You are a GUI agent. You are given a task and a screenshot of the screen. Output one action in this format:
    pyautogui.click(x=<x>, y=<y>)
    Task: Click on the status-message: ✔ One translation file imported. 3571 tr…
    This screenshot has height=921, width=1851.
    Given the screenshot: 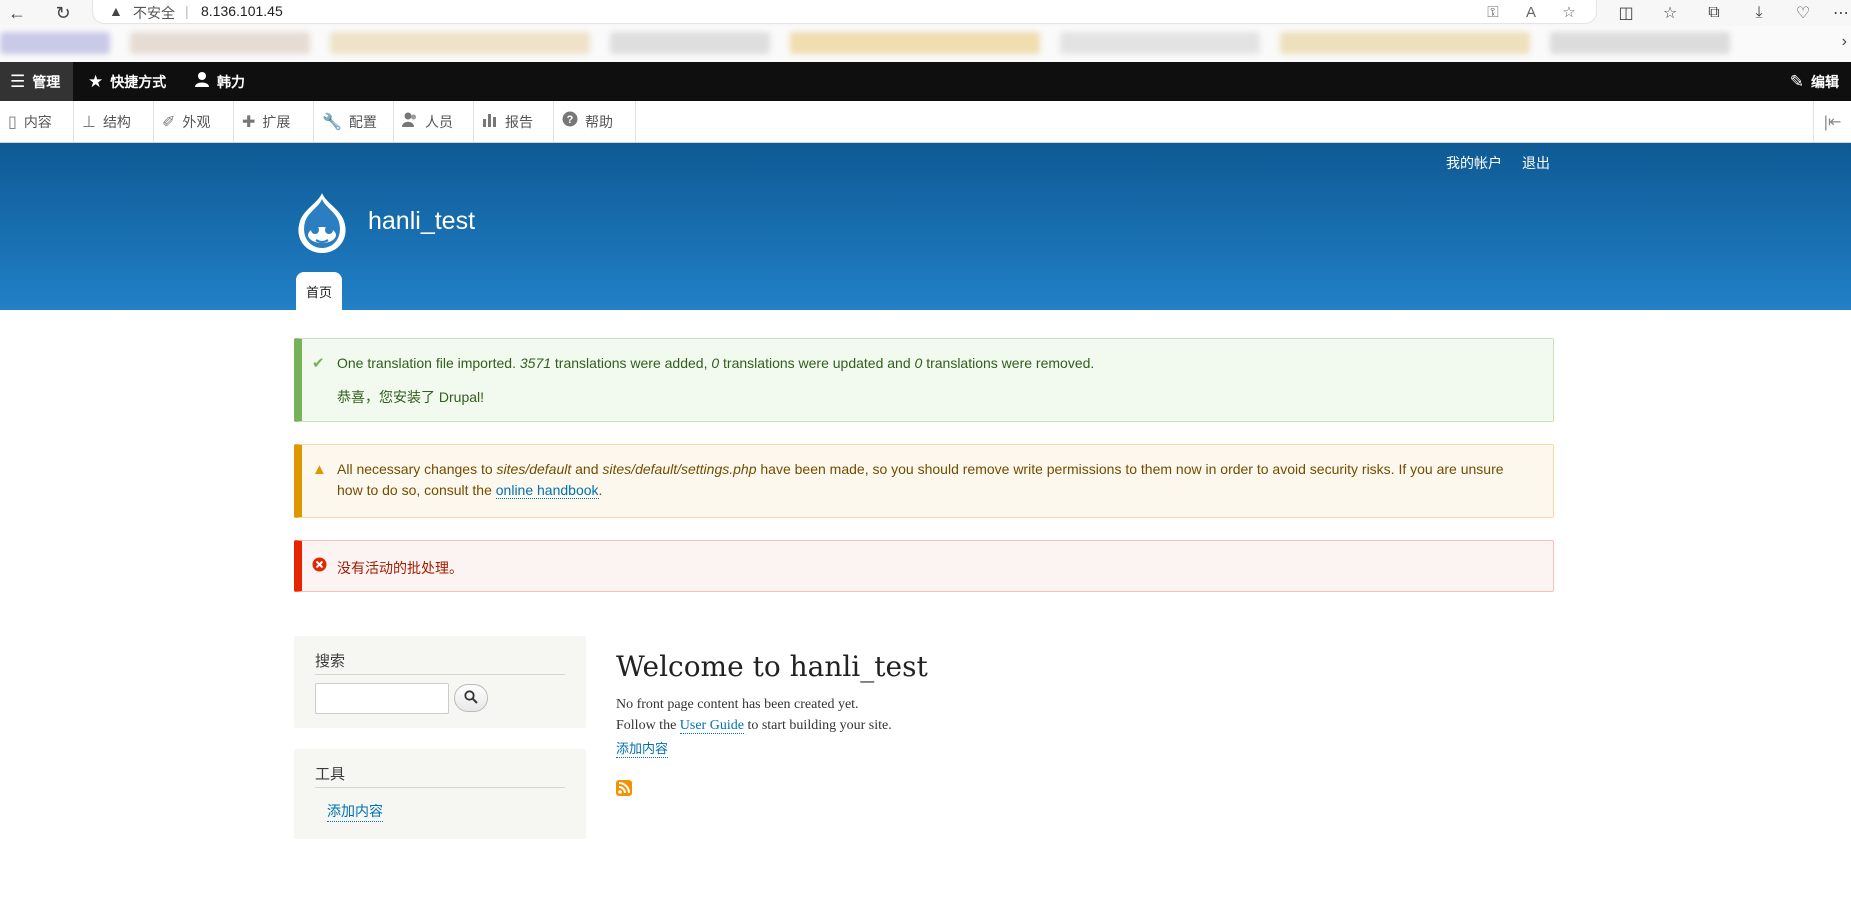 What is the action you would take?
    pyautogui.click(x=924, y=380)
    